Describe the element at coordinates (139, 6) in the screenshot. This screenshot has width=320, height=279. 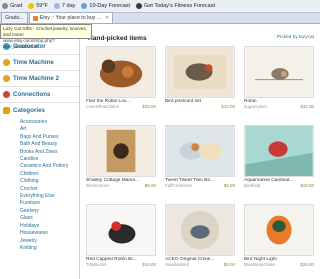
I see `runner-icon` at that location.